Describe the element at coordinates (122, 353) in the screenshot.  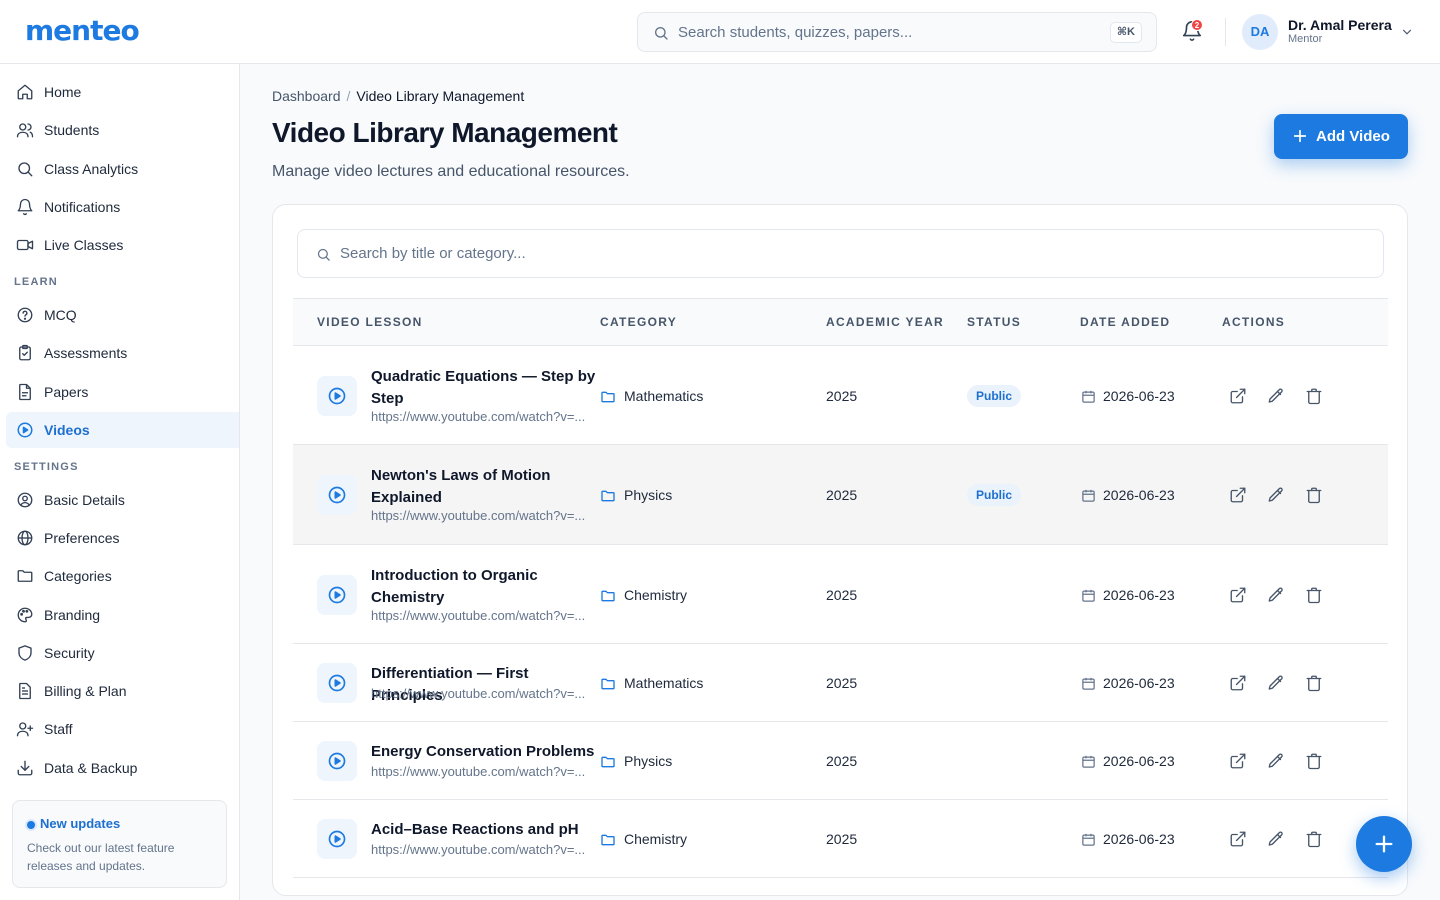
I see `sidebar-item-assessments: Assessments` at that location.